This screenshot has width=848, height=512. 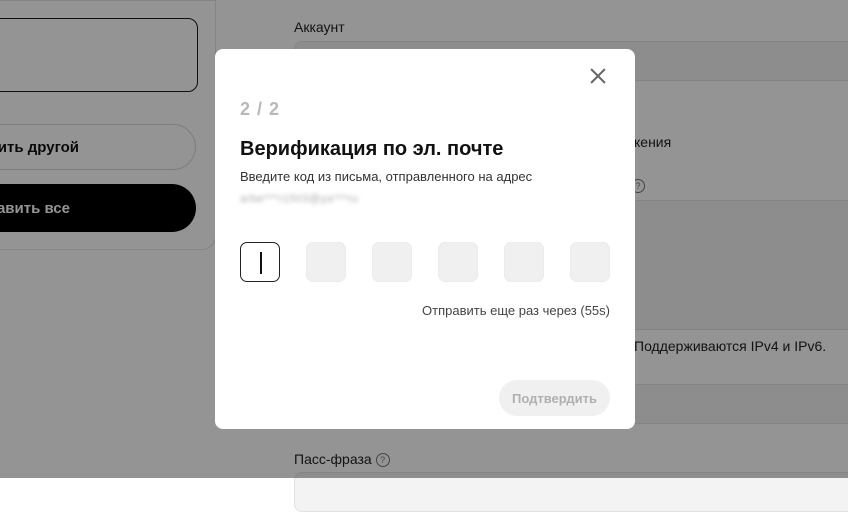 I want to click on text-caret, so click(x=261, y=263).